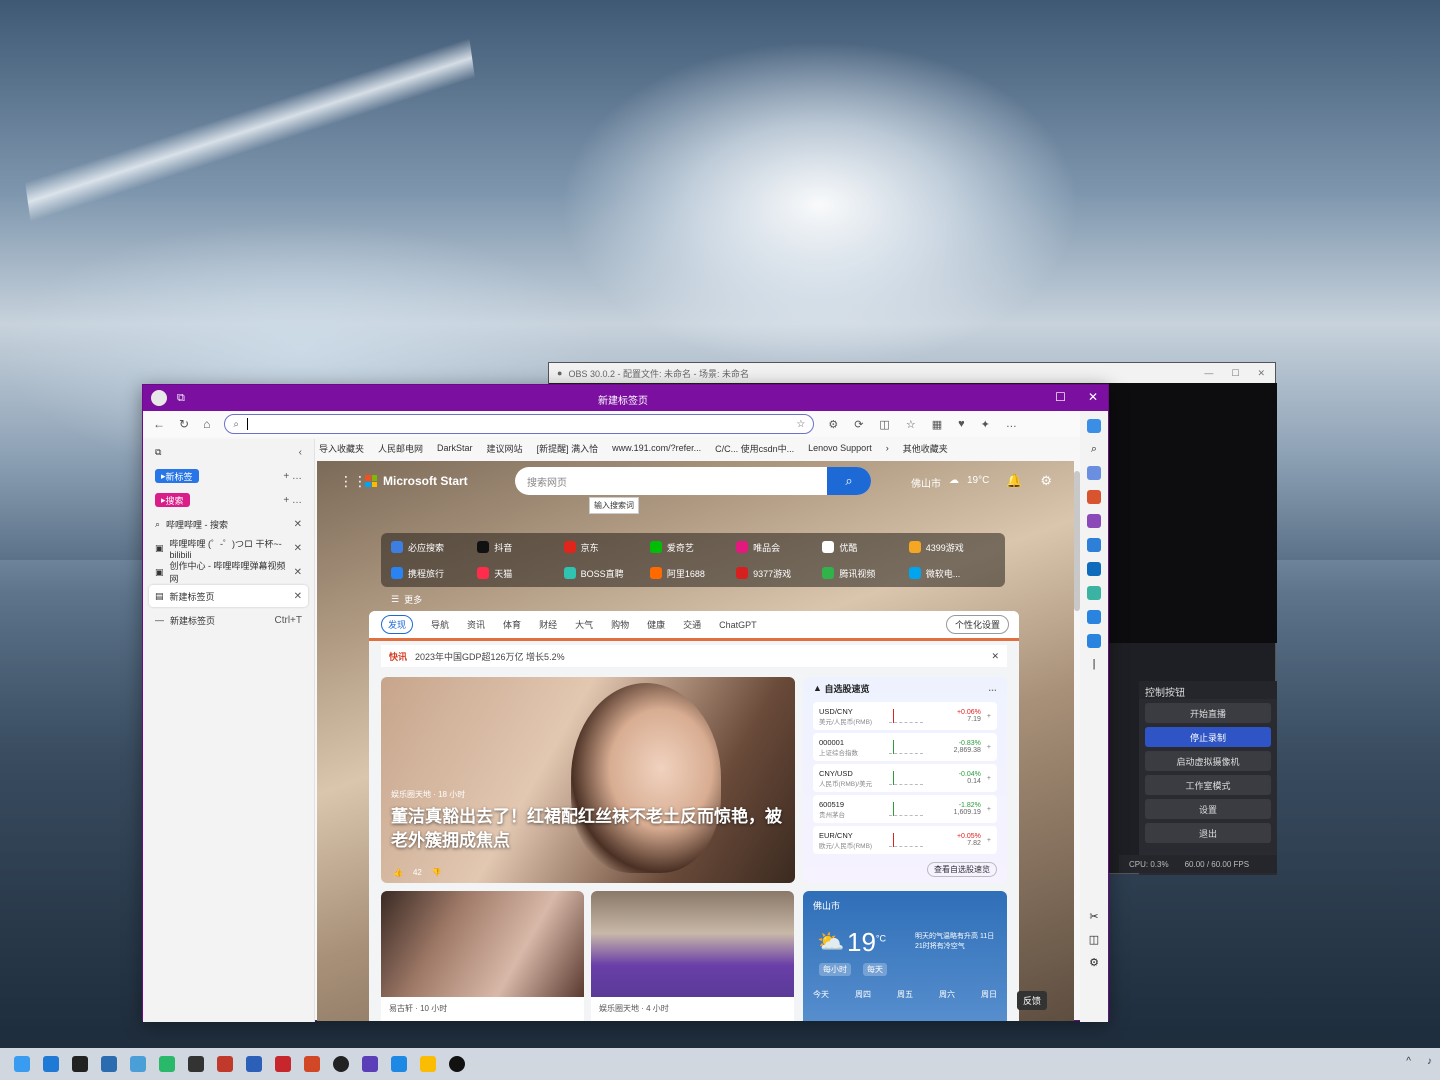  Describe the element at coordinates (1429, 1061) in the screenshot. I see `speaker-icon: ♪` at that location.